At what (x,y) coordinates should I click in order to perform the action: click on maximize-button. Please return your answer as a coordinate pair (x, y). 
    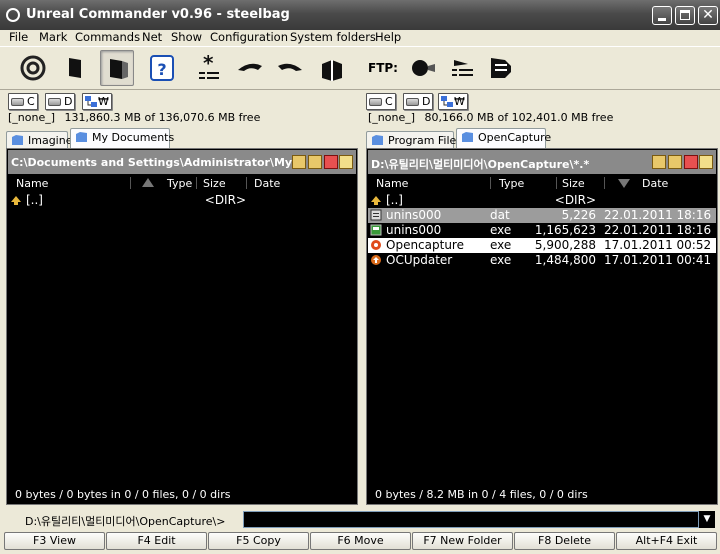
    Looking at the image, I should click on (685, 15).